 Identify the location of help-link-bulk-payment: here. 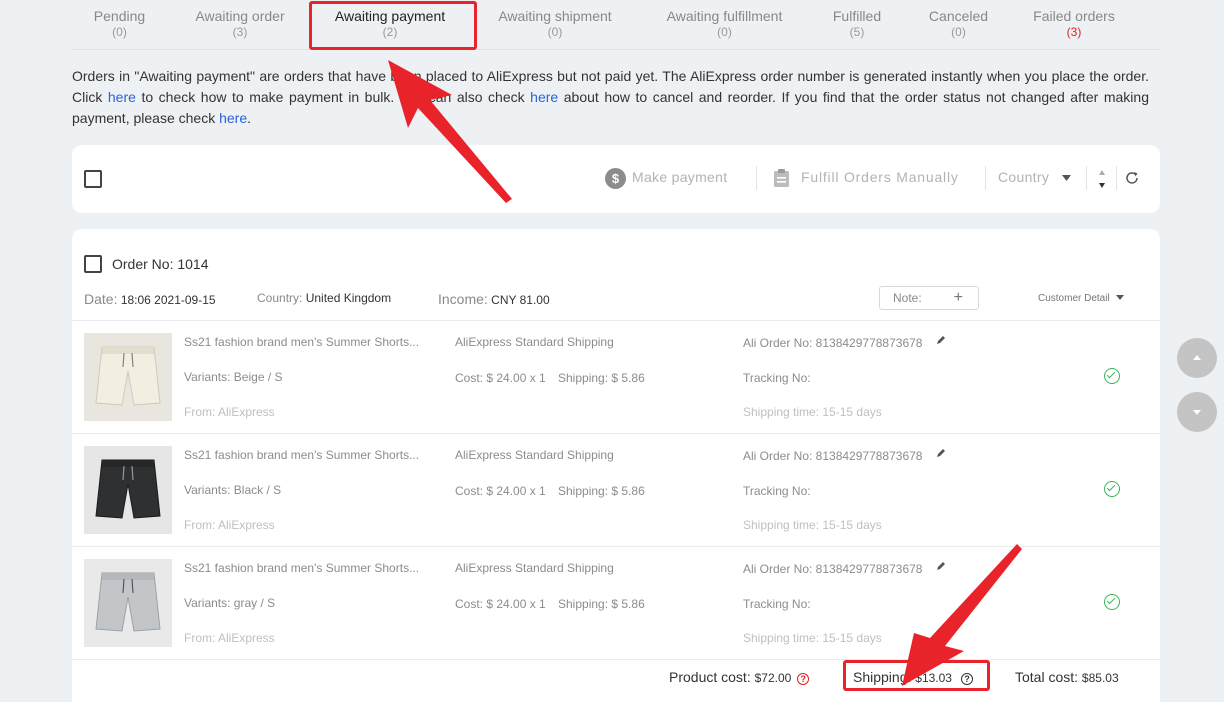
(122, 97).